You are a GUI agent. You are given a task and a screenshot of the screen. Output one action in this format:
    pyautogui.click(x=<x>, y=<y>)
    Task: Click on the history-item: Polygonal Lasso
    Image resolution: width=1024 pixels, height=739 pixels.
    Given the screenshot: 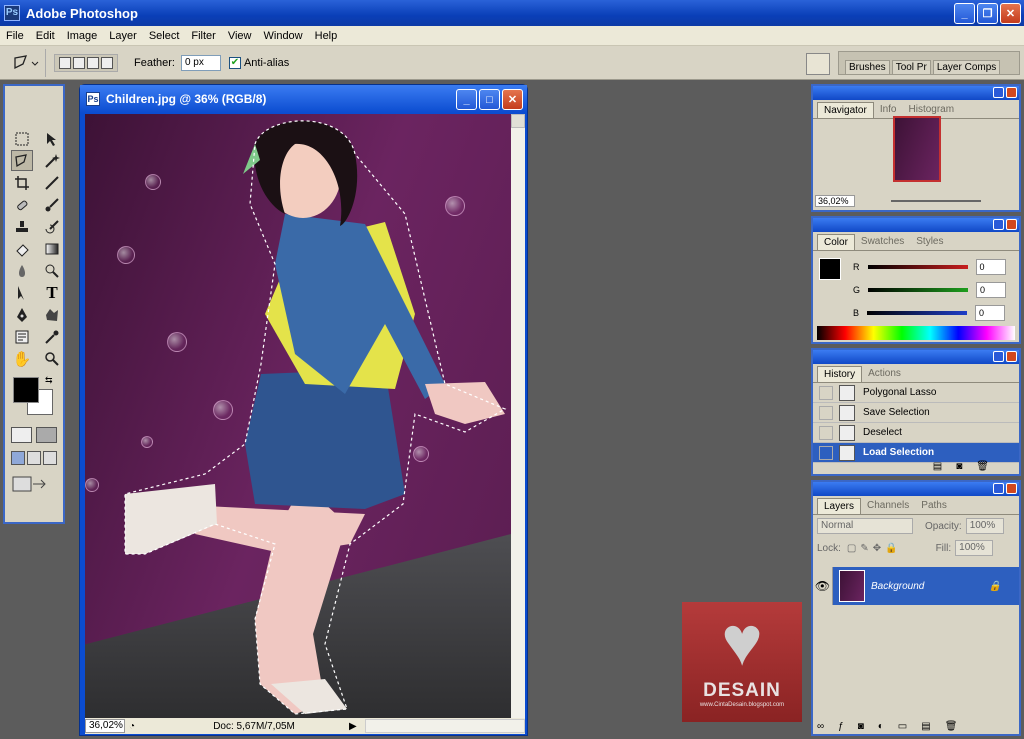 What is the action you would take?
    pyautogui.click(x=916, y=393)
    